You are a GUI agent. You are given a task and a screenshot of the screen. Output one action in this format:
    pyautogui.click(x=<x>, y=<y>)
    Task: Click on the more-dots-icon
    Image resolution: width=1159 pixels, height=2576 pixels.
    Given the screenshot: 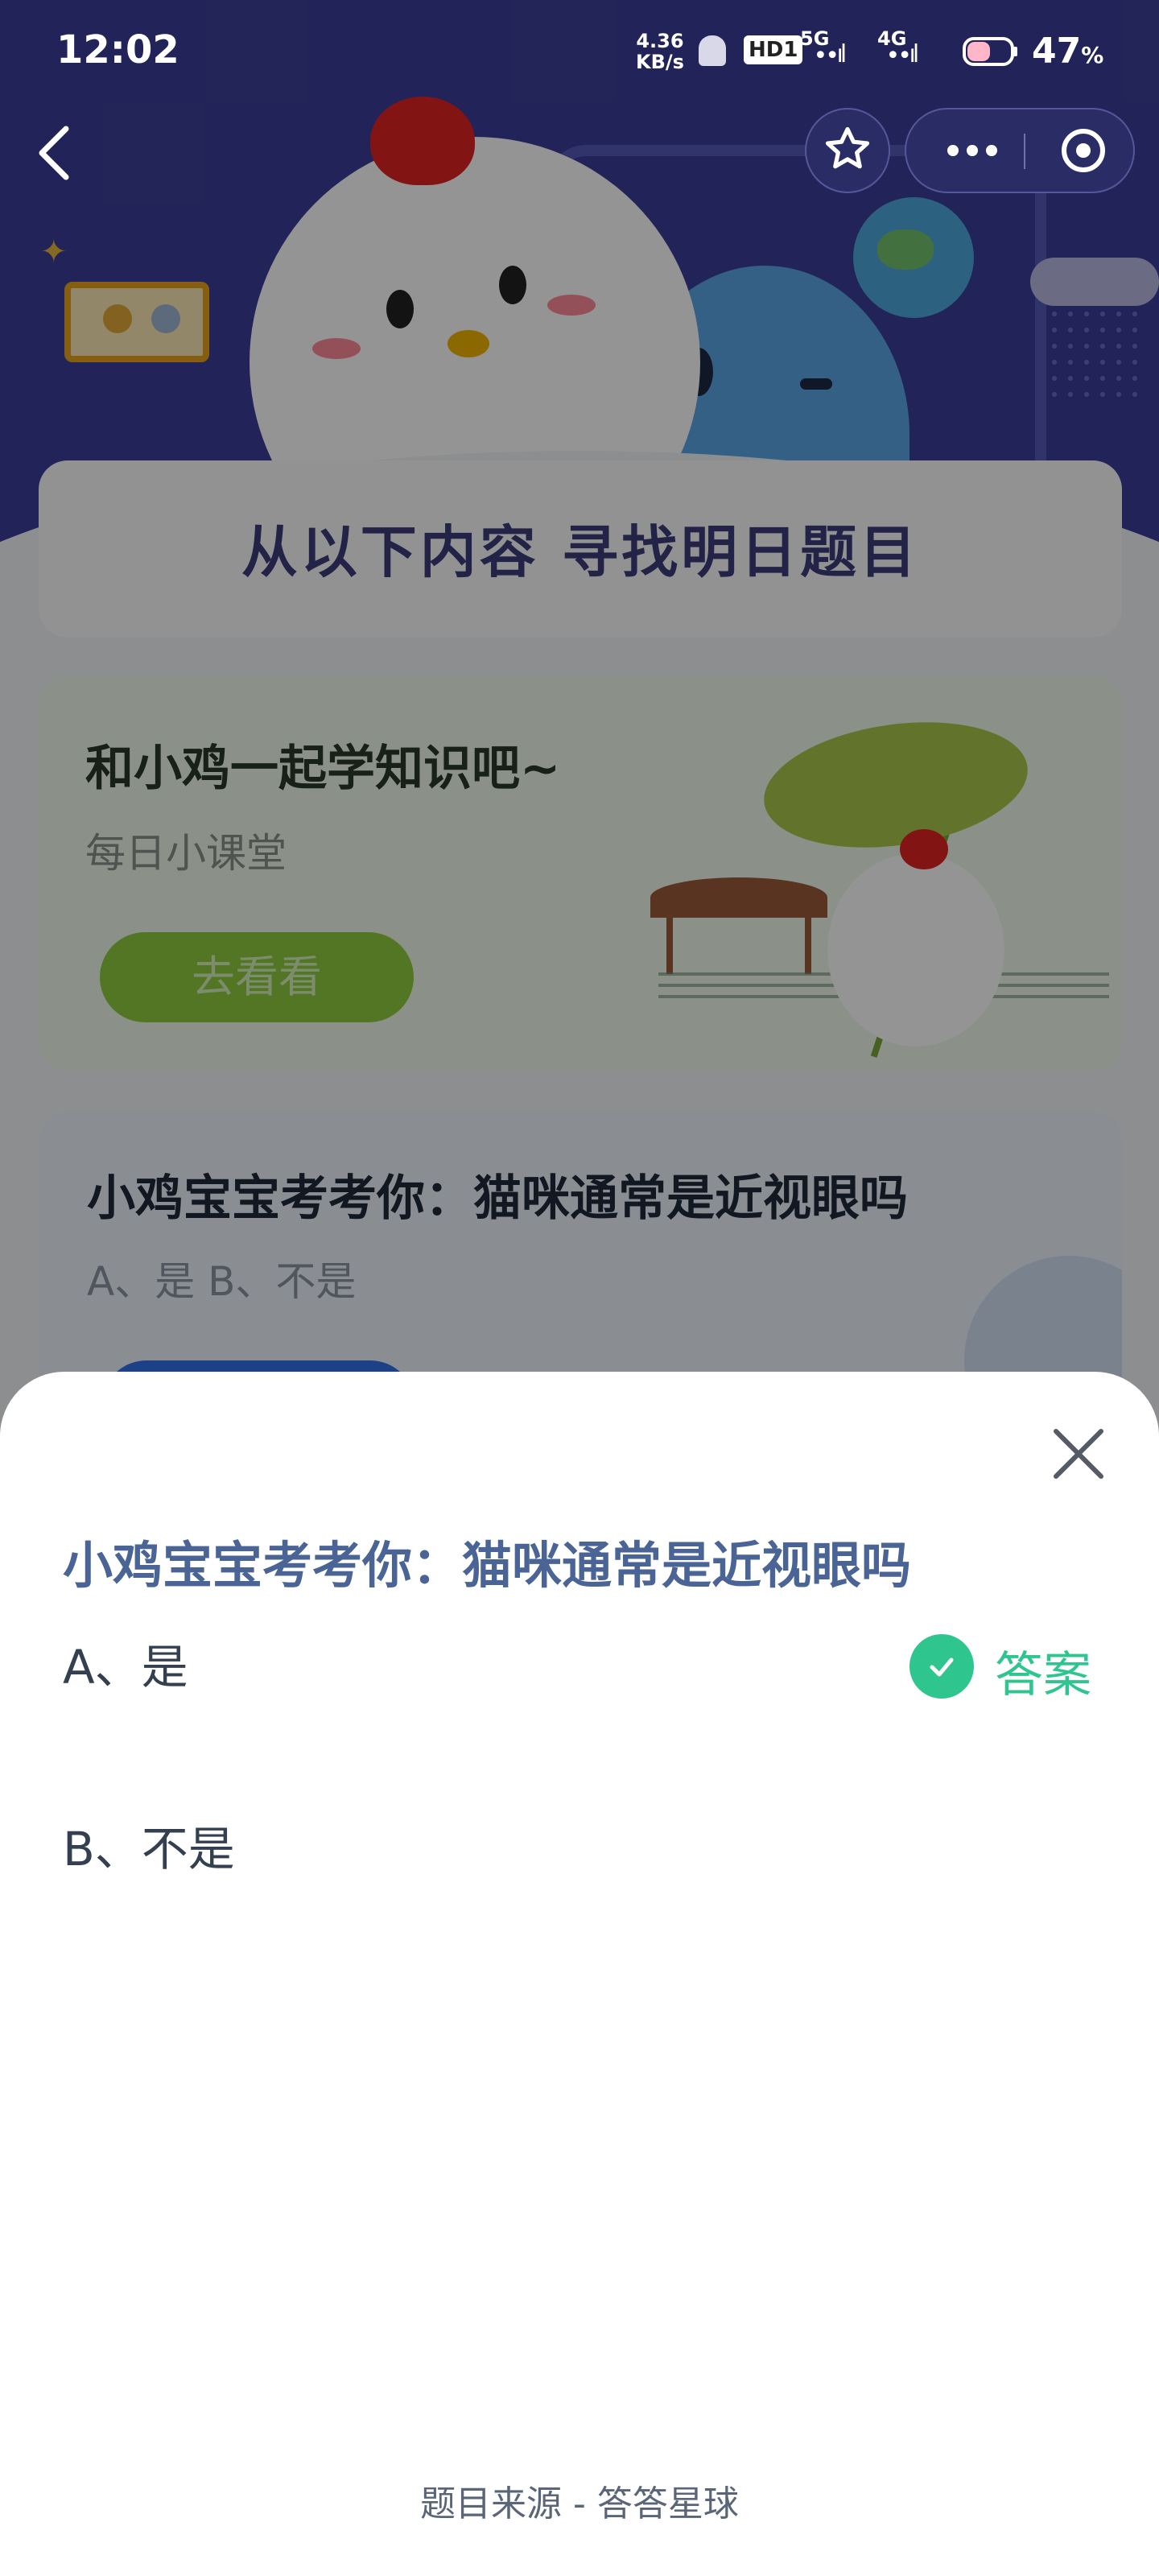 What is the action you would take?
    pyautogui.click(x=972, y=150)
    